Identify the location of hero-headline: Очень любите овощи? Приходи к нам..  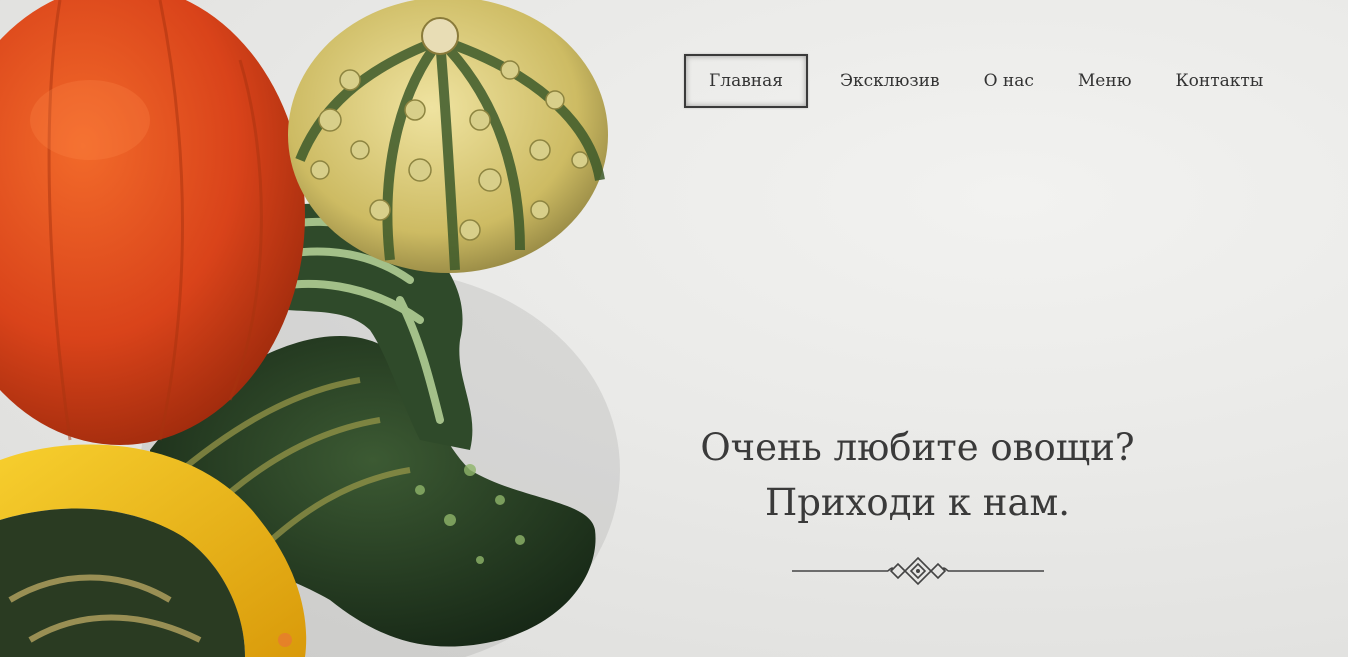
(917, 475).